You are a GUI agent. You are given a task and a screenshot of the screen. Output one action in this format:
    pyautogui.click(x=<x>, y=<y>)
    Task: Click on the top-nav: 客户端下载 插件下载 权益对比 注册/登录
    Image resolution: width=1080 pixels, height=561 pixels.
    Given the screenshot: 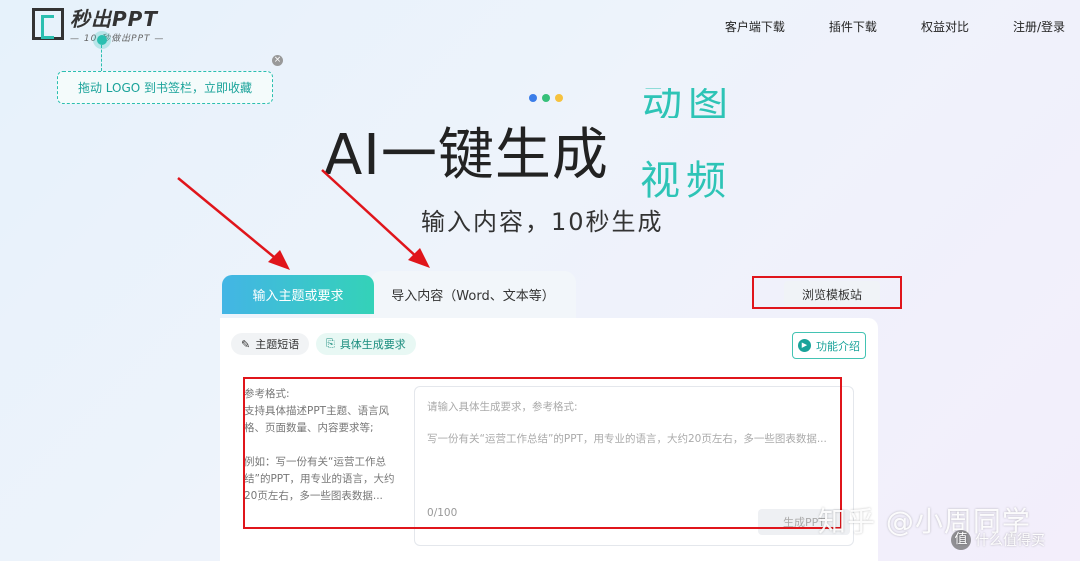 What is the action you would take?
    pyautogui.click(x=873, y=26)
    